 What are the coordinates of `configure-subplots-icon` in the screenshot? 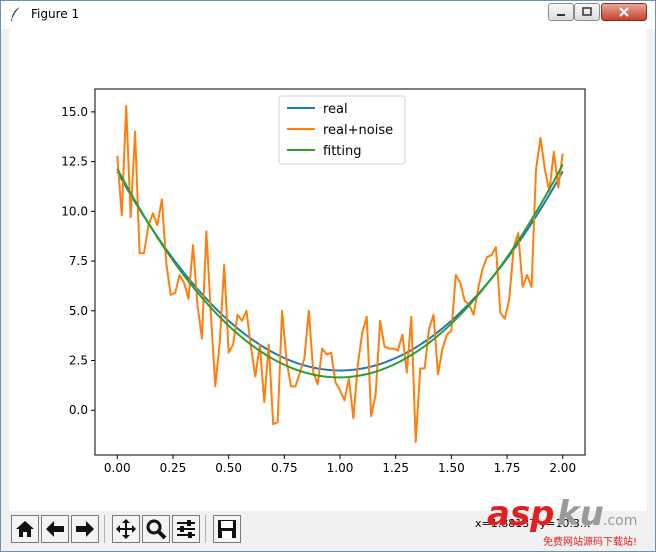 It's located at (186, 529).